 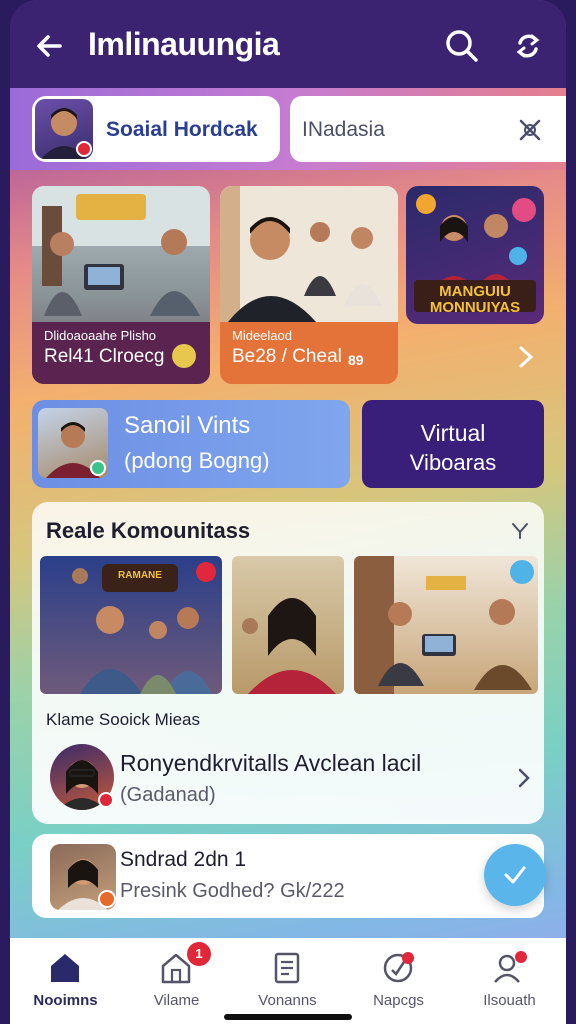 I want to click on nav-label: Ilsouath, so click(x=509, y=1000).